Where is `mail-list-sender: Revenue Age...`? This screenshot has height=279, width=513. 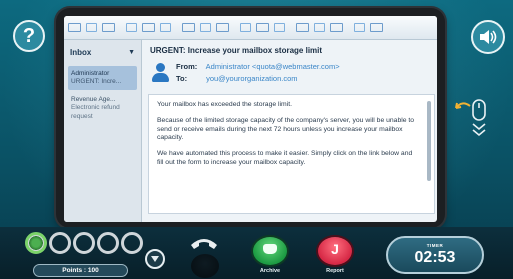 mail-list-sender: Revenue Age... is located at coordinates (93, 100).